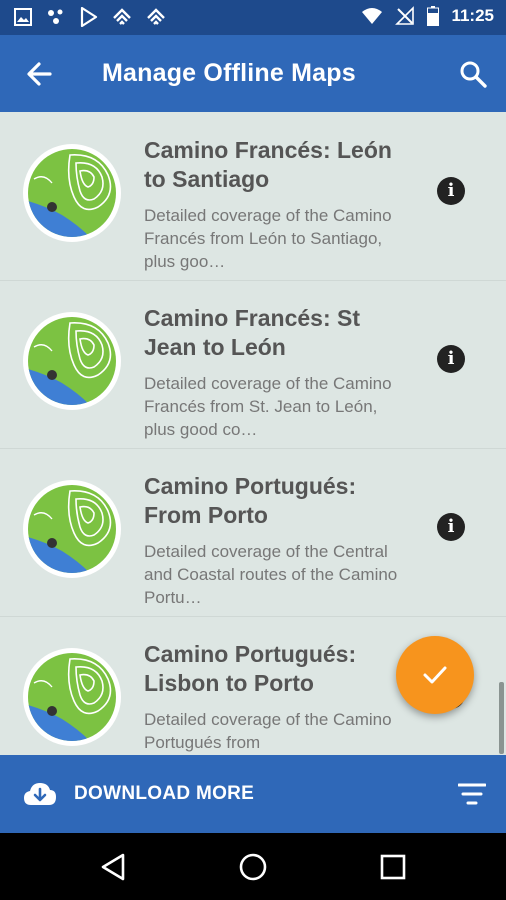 The height and width of the screenshot is (900, 506). I want to click on map-title: Camino Francés: León to Santiago, so click(268, 164).